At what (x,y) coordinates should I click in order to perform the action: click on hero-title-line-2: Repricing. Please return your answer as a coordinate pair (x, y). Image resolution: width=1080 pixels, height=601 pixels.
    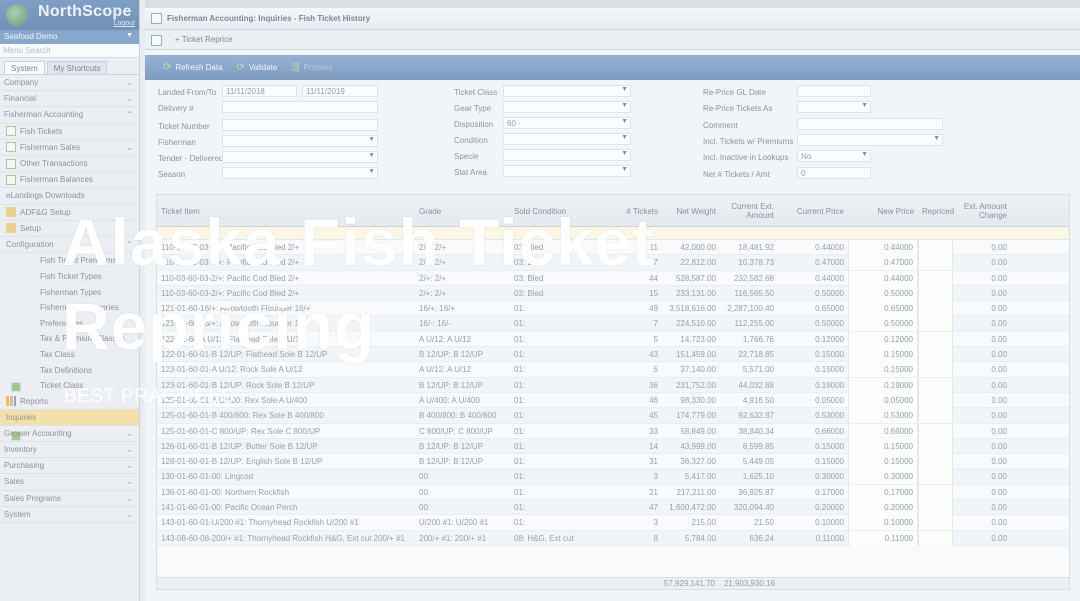
    Looking at the image, I should click on (219, 326).